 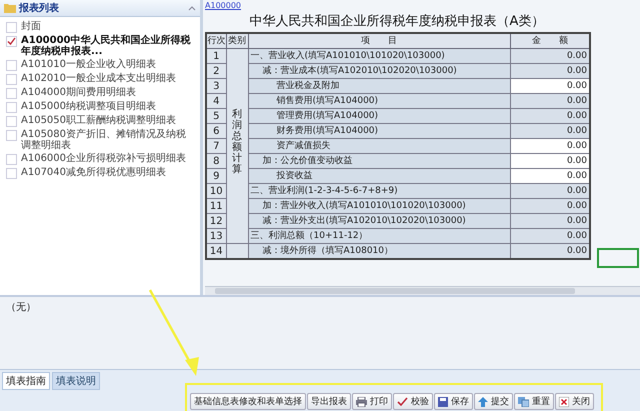 What do you see at coordinates (100, 65) in the screenshot?
I see `report-item: A101010一般企业收入明细表` at bounding box center [100, 65].